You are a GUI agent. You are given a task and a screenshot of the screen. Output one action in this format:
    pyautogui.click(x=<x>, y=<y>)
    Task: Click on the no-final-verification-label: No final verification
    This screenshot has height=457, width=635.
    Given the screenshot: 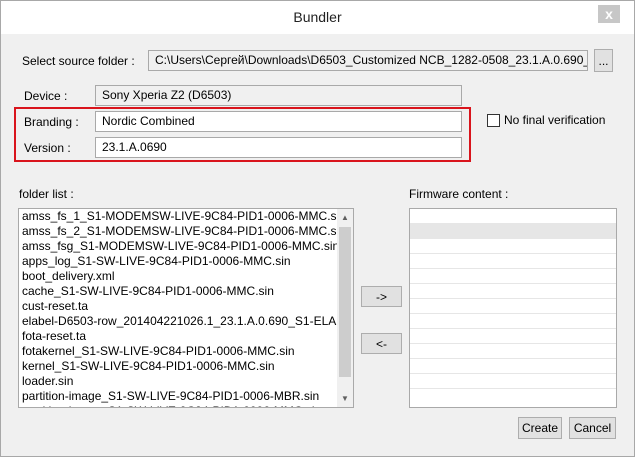 What is the action you would take?
    pyautogui.click(x=554, y=120)
    